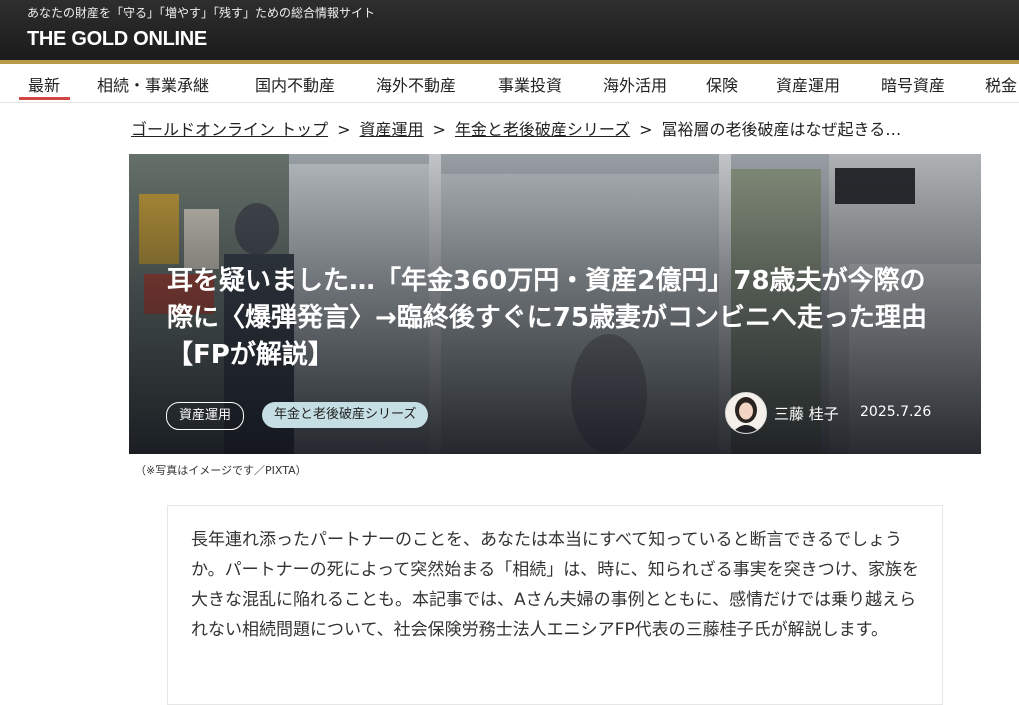  Describe the element at coordinates (295, 84) in the screenshot. I see `nav-item-domestic-real-estate: 国内不動産` at that location.